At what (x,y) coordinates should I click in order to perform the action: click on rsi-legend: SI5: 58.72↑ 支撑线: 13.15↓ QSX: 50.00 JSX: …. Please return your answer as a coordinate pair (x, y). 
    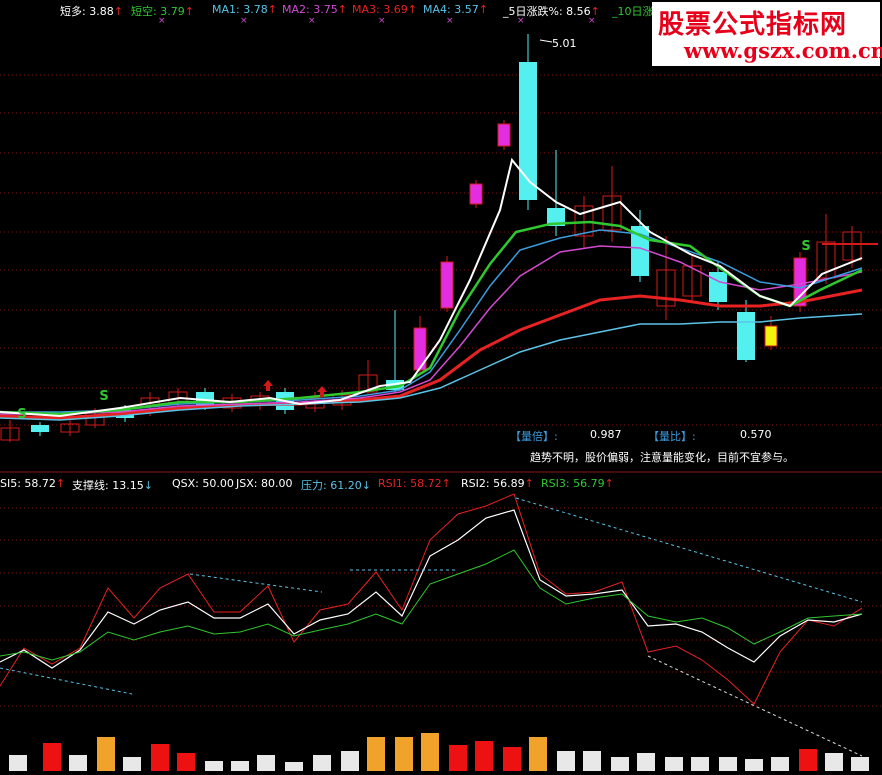
    Looking at the image, I should click on (350, 484).